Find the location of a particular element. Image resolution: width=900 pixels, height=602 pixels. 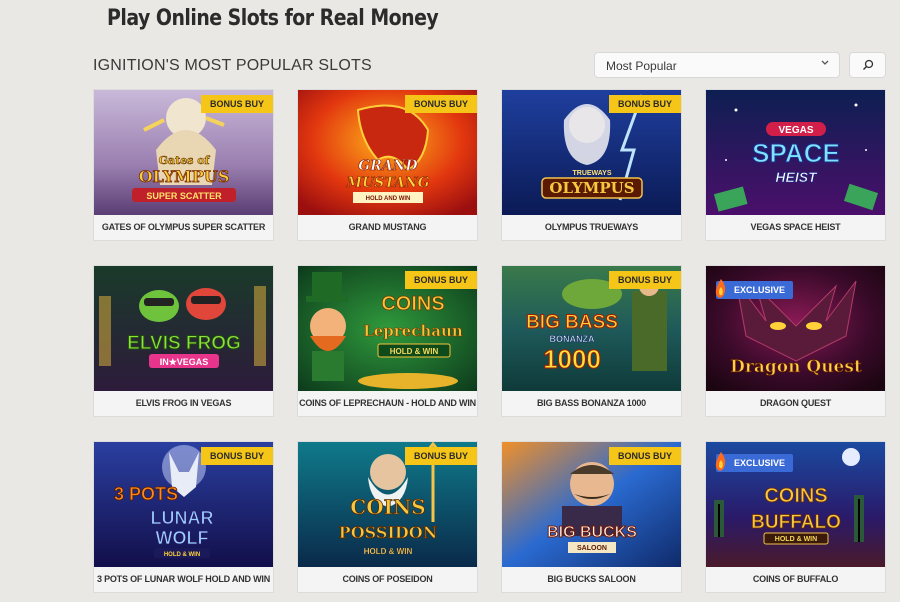

game-logo-line-2: BONANZA is located at coordinates (572, 339).